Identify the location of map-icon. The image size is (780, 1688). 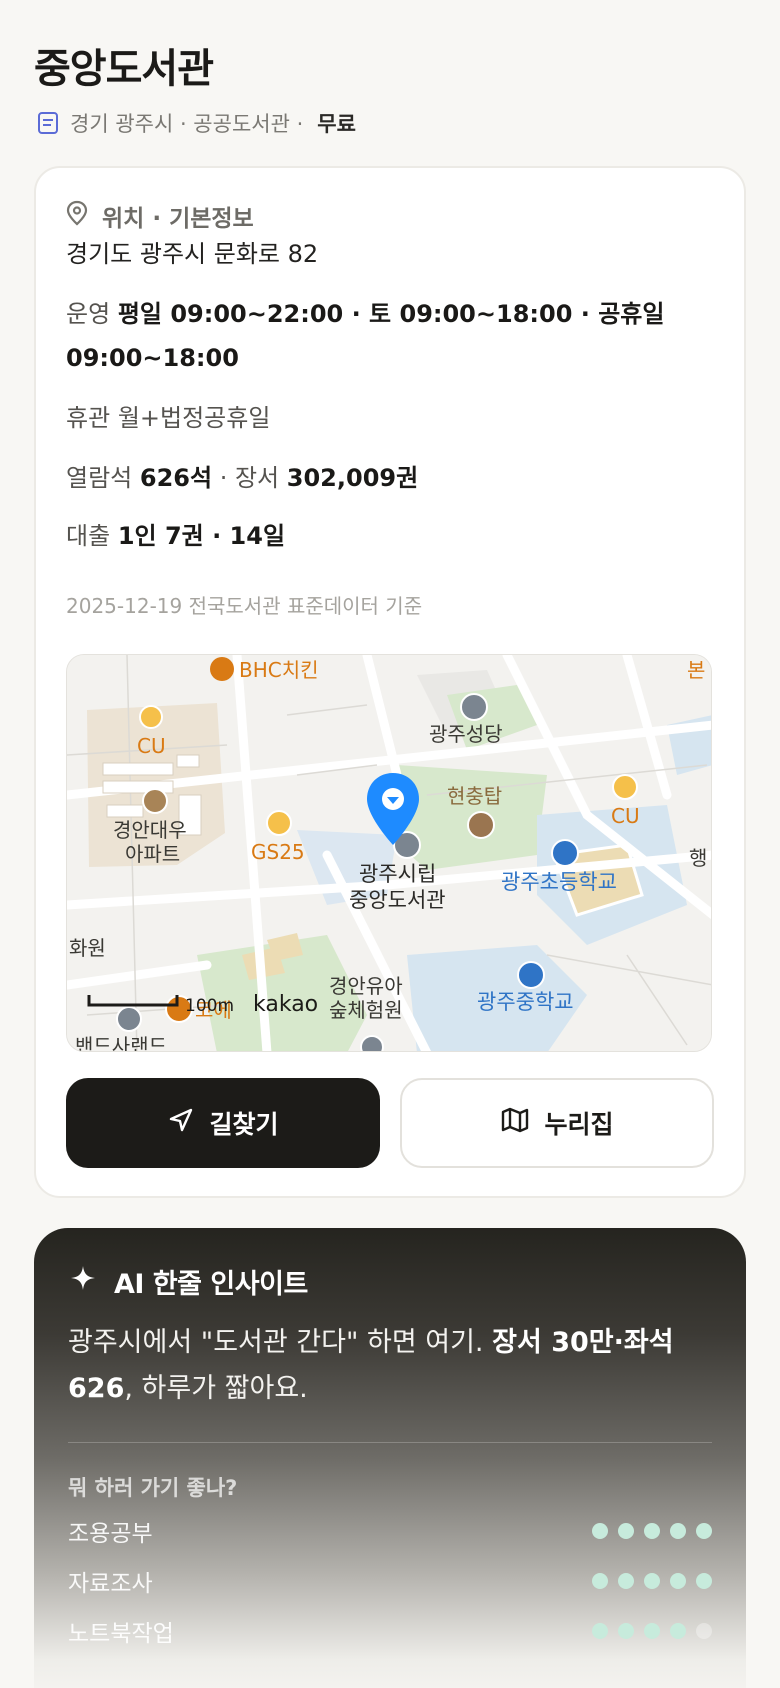
(515, 1123).